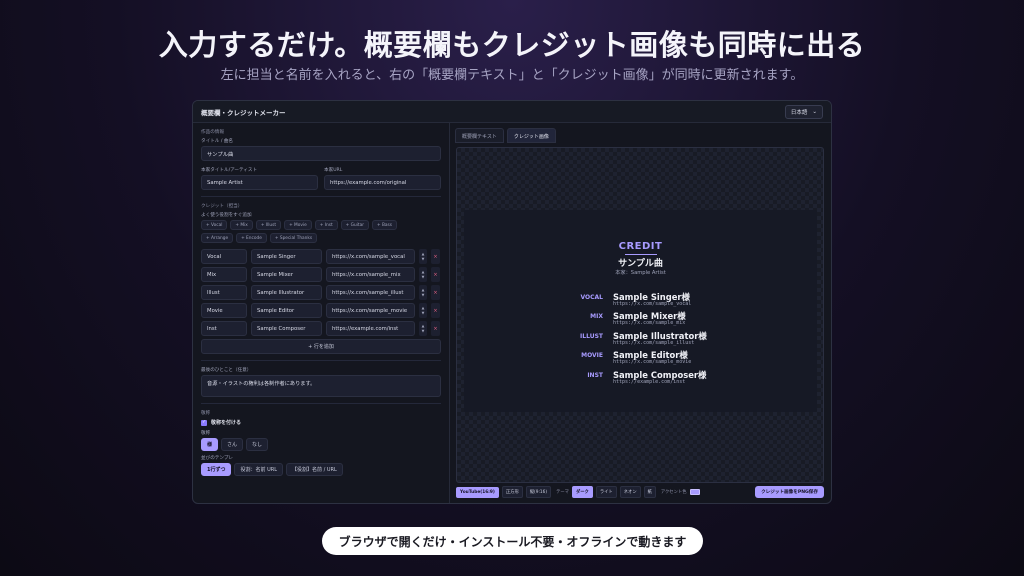 The width and height of the screenshot is (1024, 576). Describe the element at coordinates (210, 444) in the screenshot. I see `honorific-option-sama: 様` at that location.